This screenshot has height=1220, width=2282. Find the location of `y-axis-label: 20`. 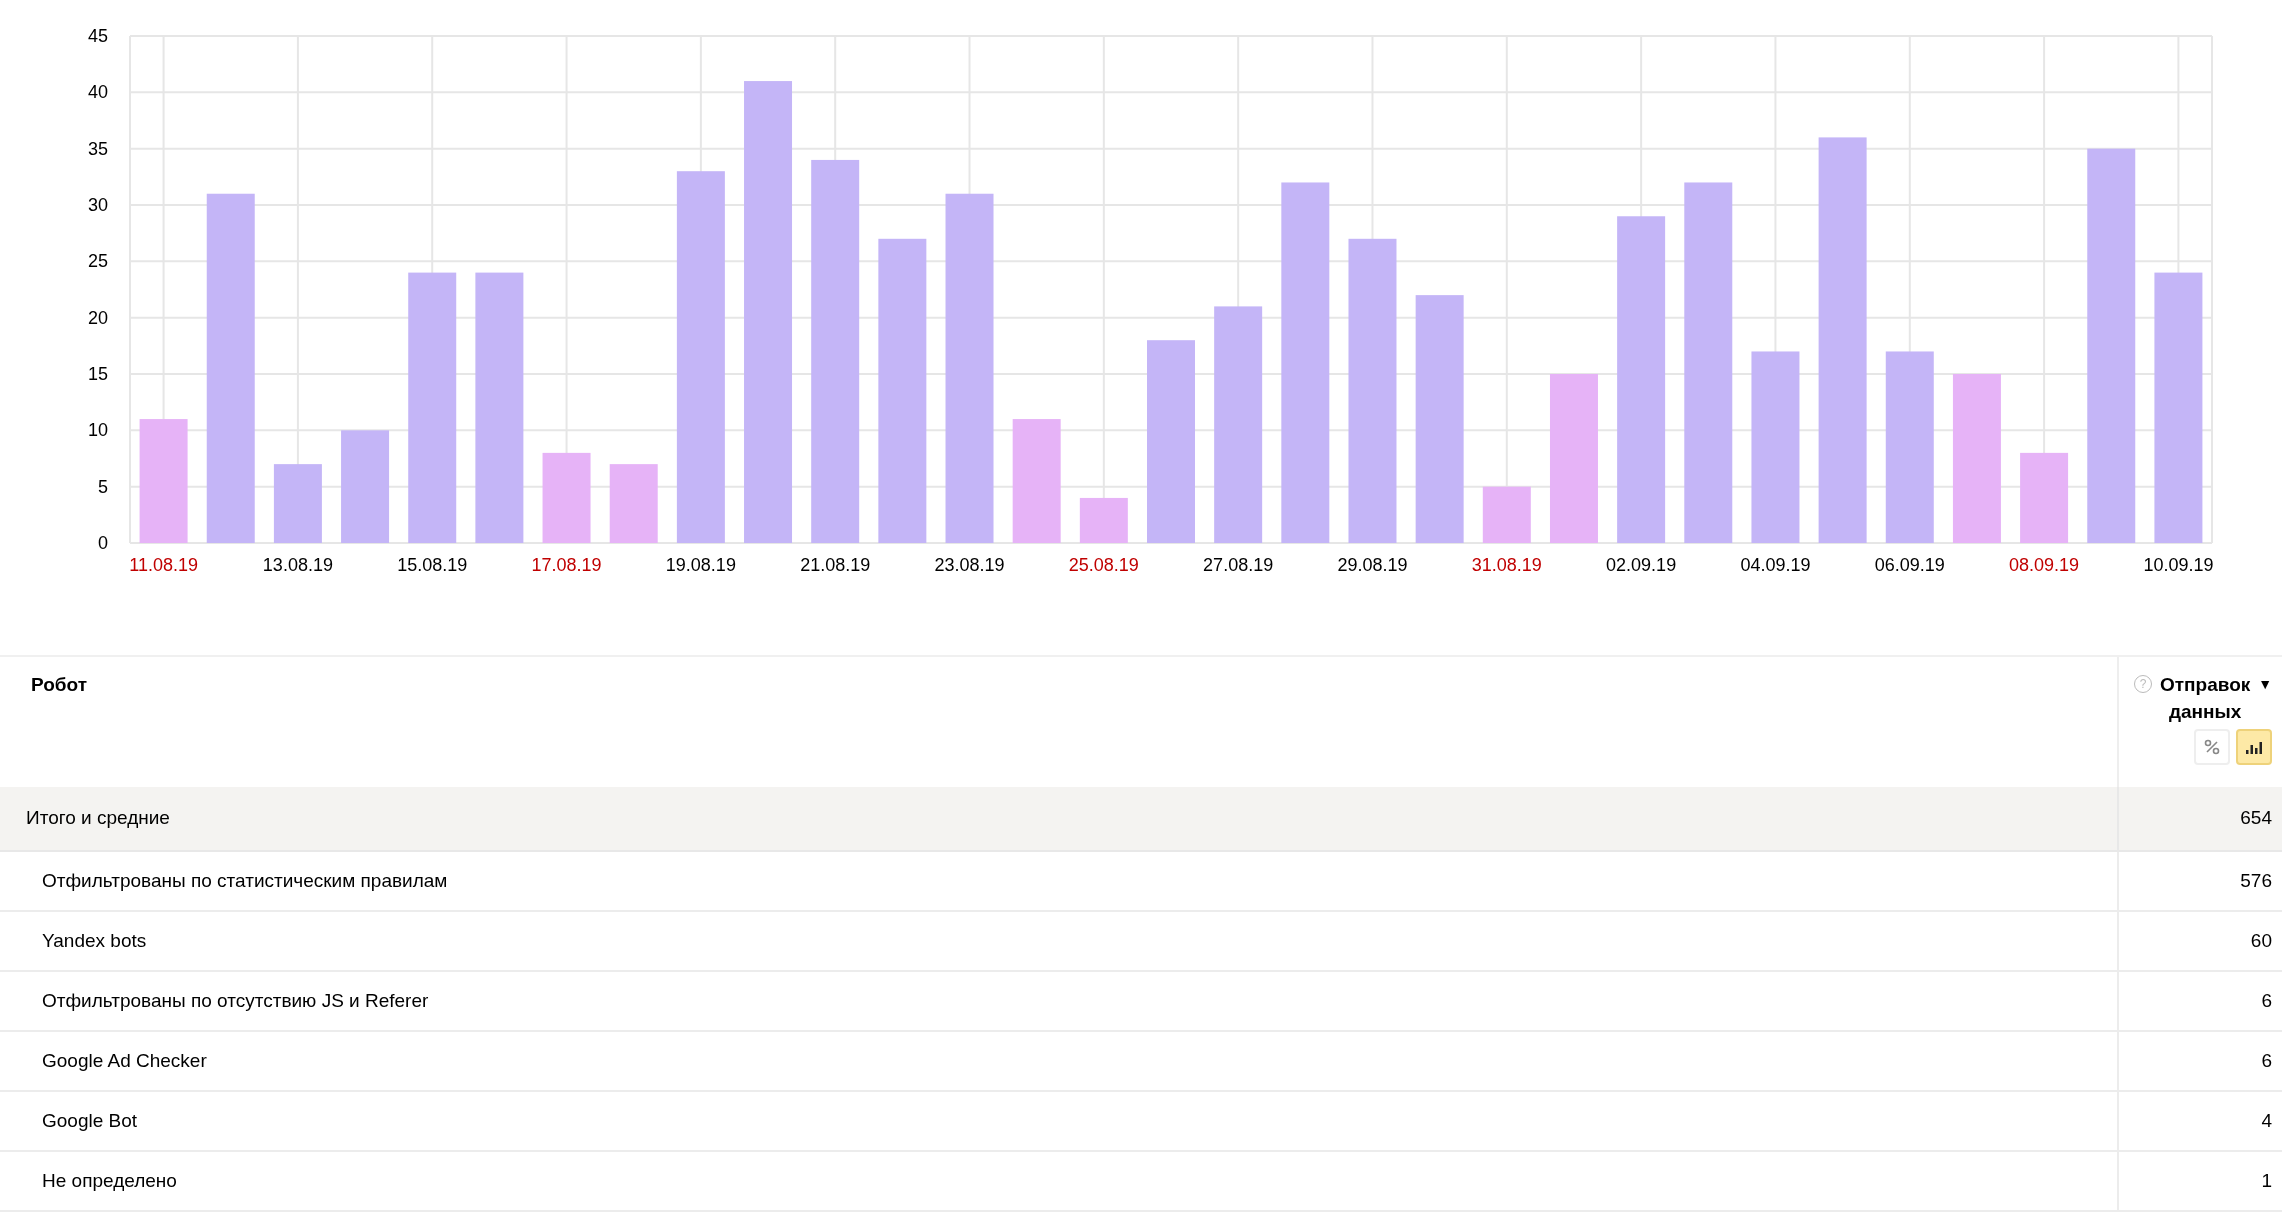

y-axis-label: 20 is located at coordinates (97, 317).